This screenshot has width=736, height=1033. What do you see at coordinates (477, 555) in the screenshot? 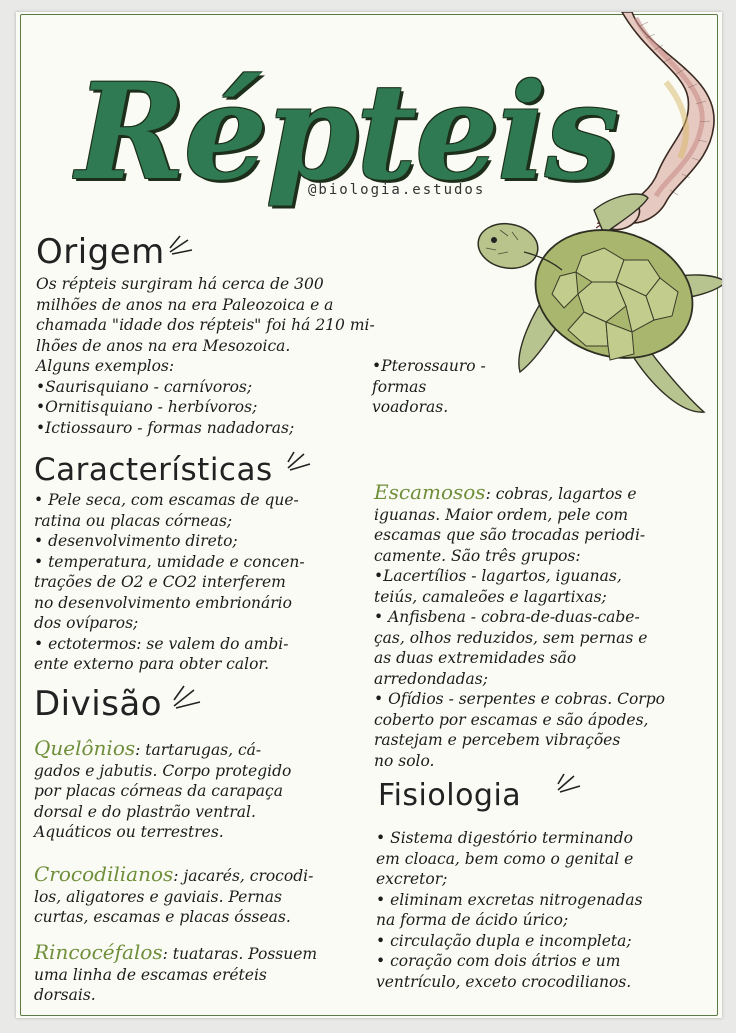
I see `escamosos-line: camente. São três grupos:` at bounding box center [477, 555].